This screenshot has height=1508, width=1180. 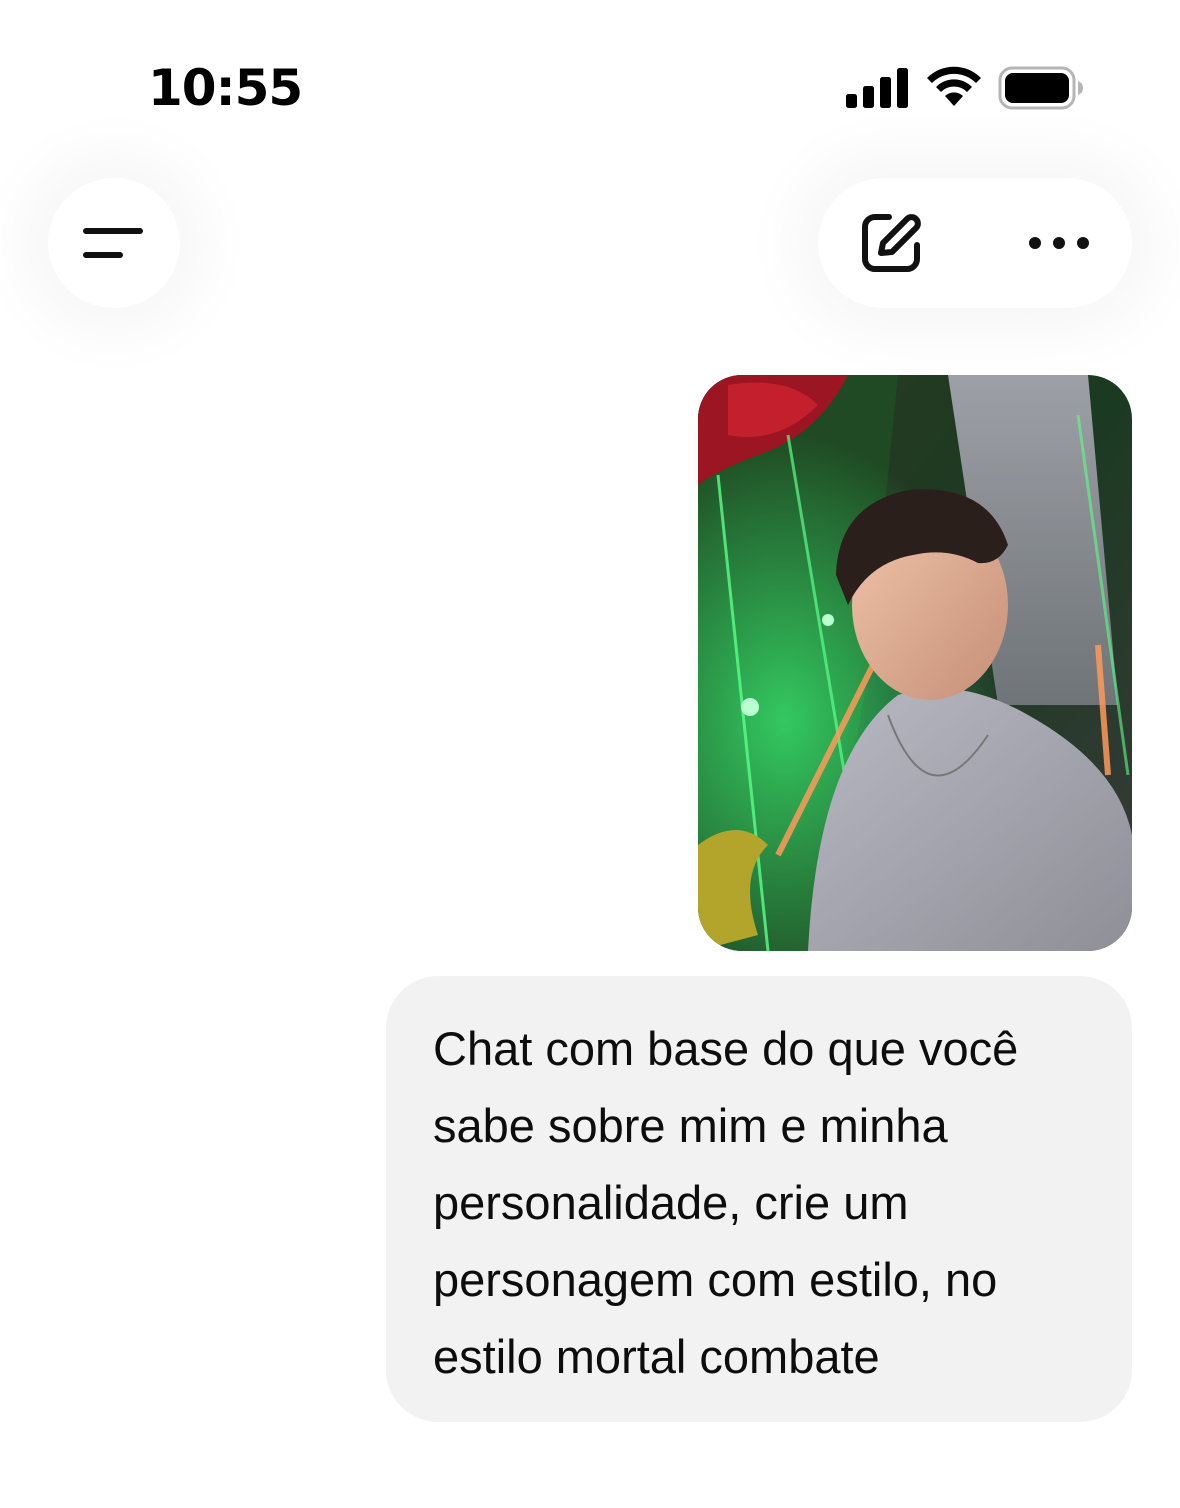 I want to click on photo-image, so click(x=915, y=663).